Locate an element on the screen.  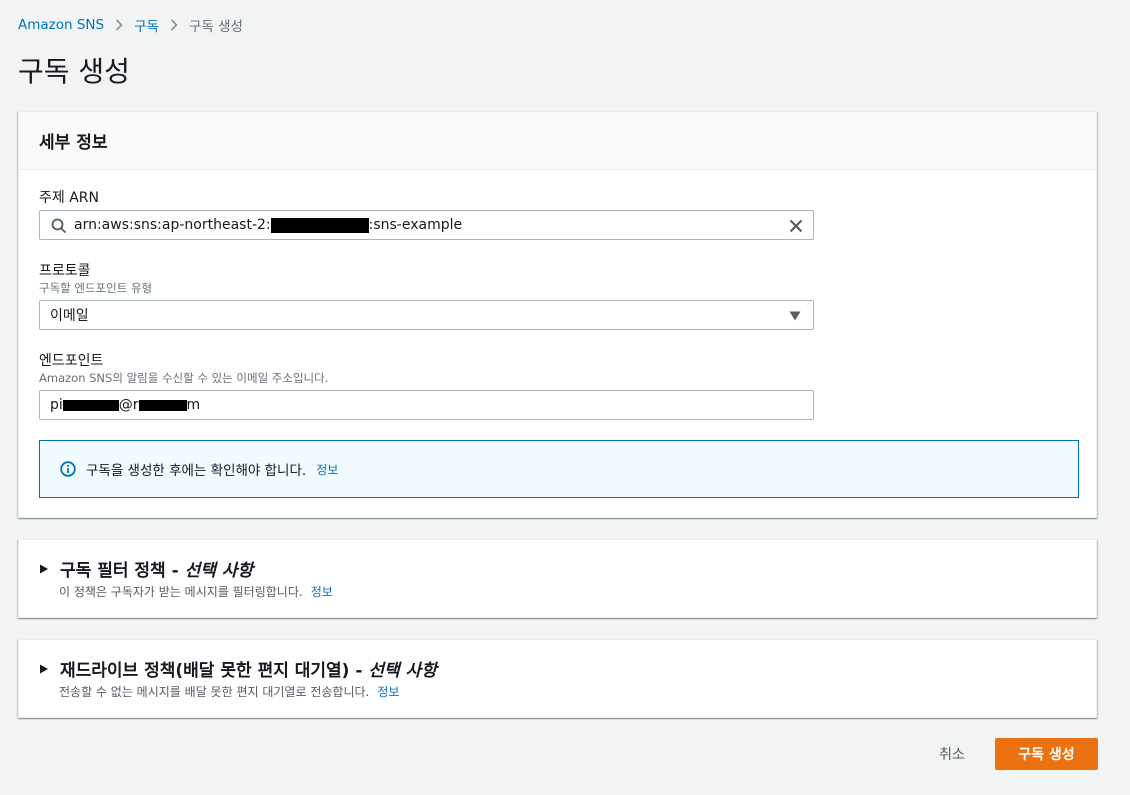
details-panel-header: 세부 정보 is located at coordinates (557, 141).